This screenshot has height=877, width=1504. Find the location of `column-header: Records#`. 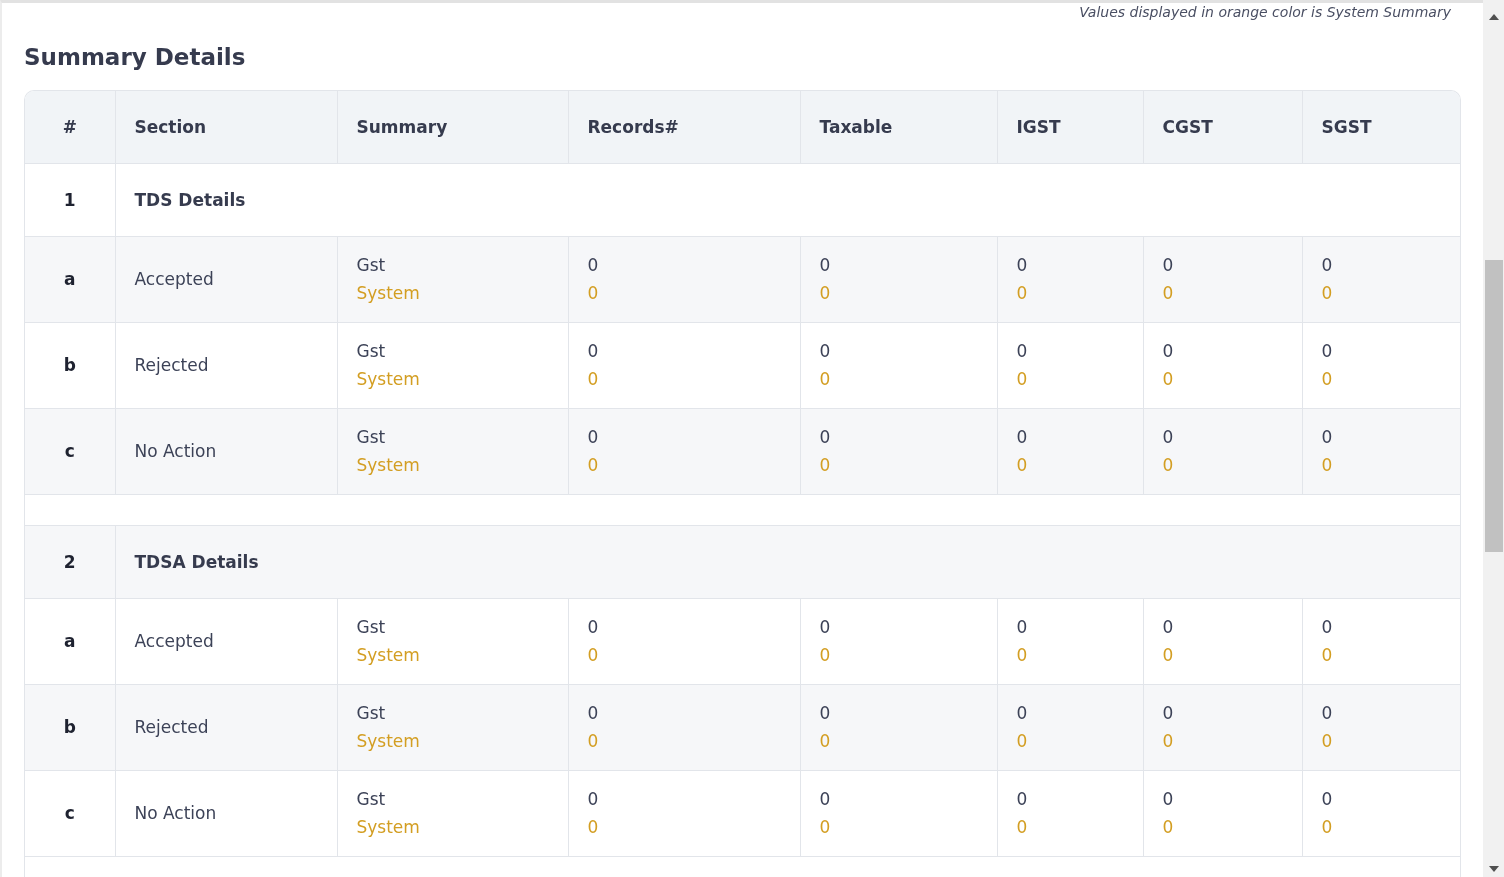

column-header: Records# is located at coordinates (633, 126).